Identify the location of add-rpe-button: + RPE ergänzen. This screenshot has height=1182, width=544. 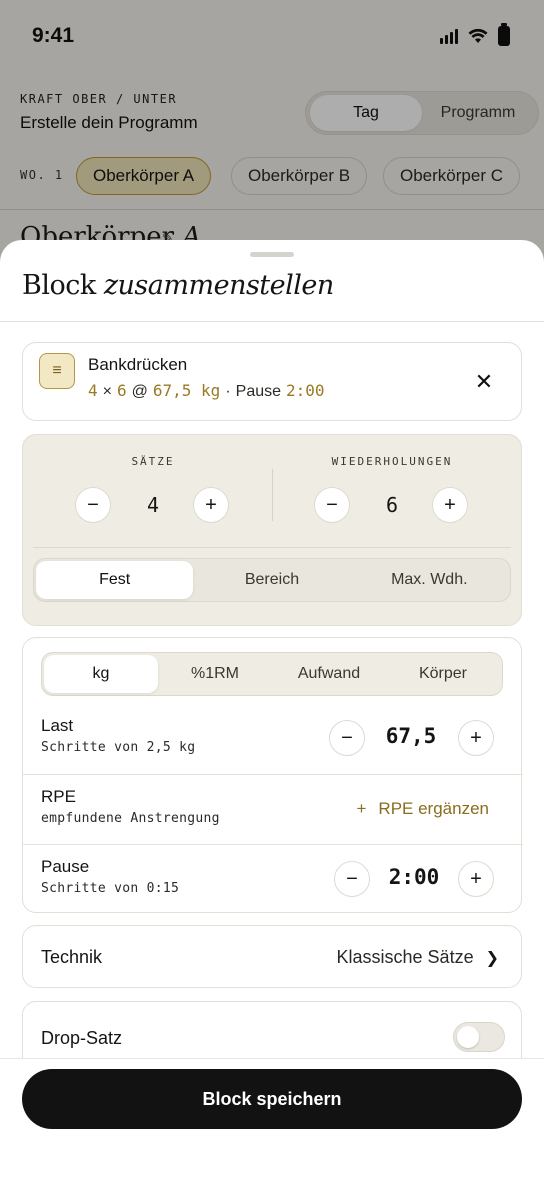
(422, 809).